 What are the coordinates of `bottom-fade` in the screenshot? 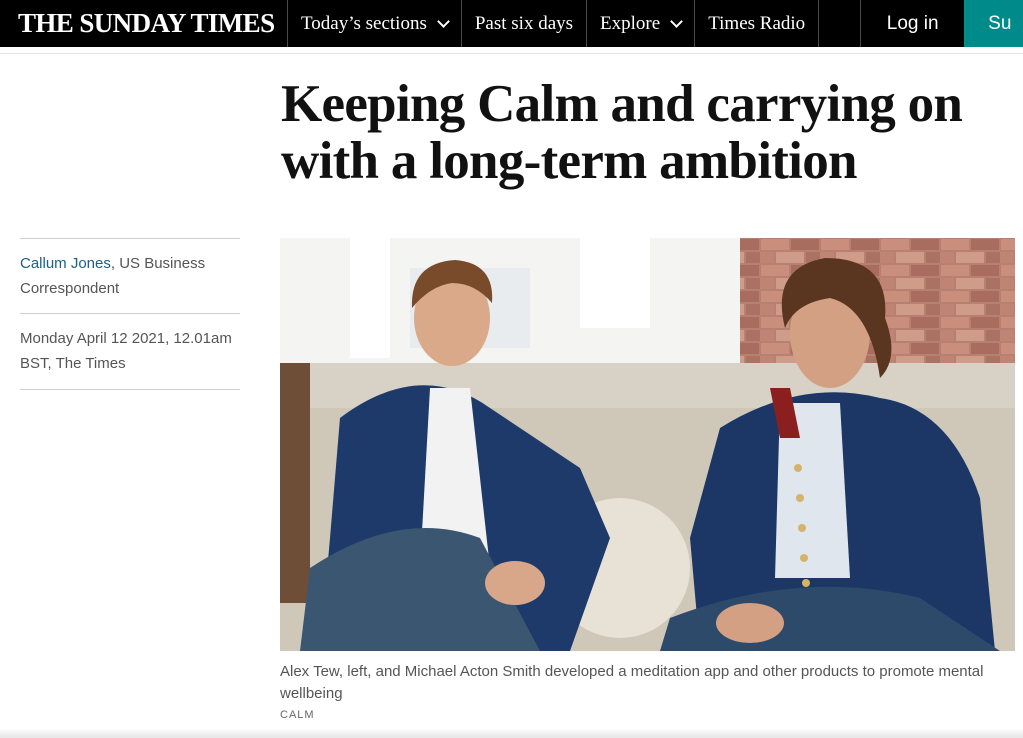 It's located at (511, 733).